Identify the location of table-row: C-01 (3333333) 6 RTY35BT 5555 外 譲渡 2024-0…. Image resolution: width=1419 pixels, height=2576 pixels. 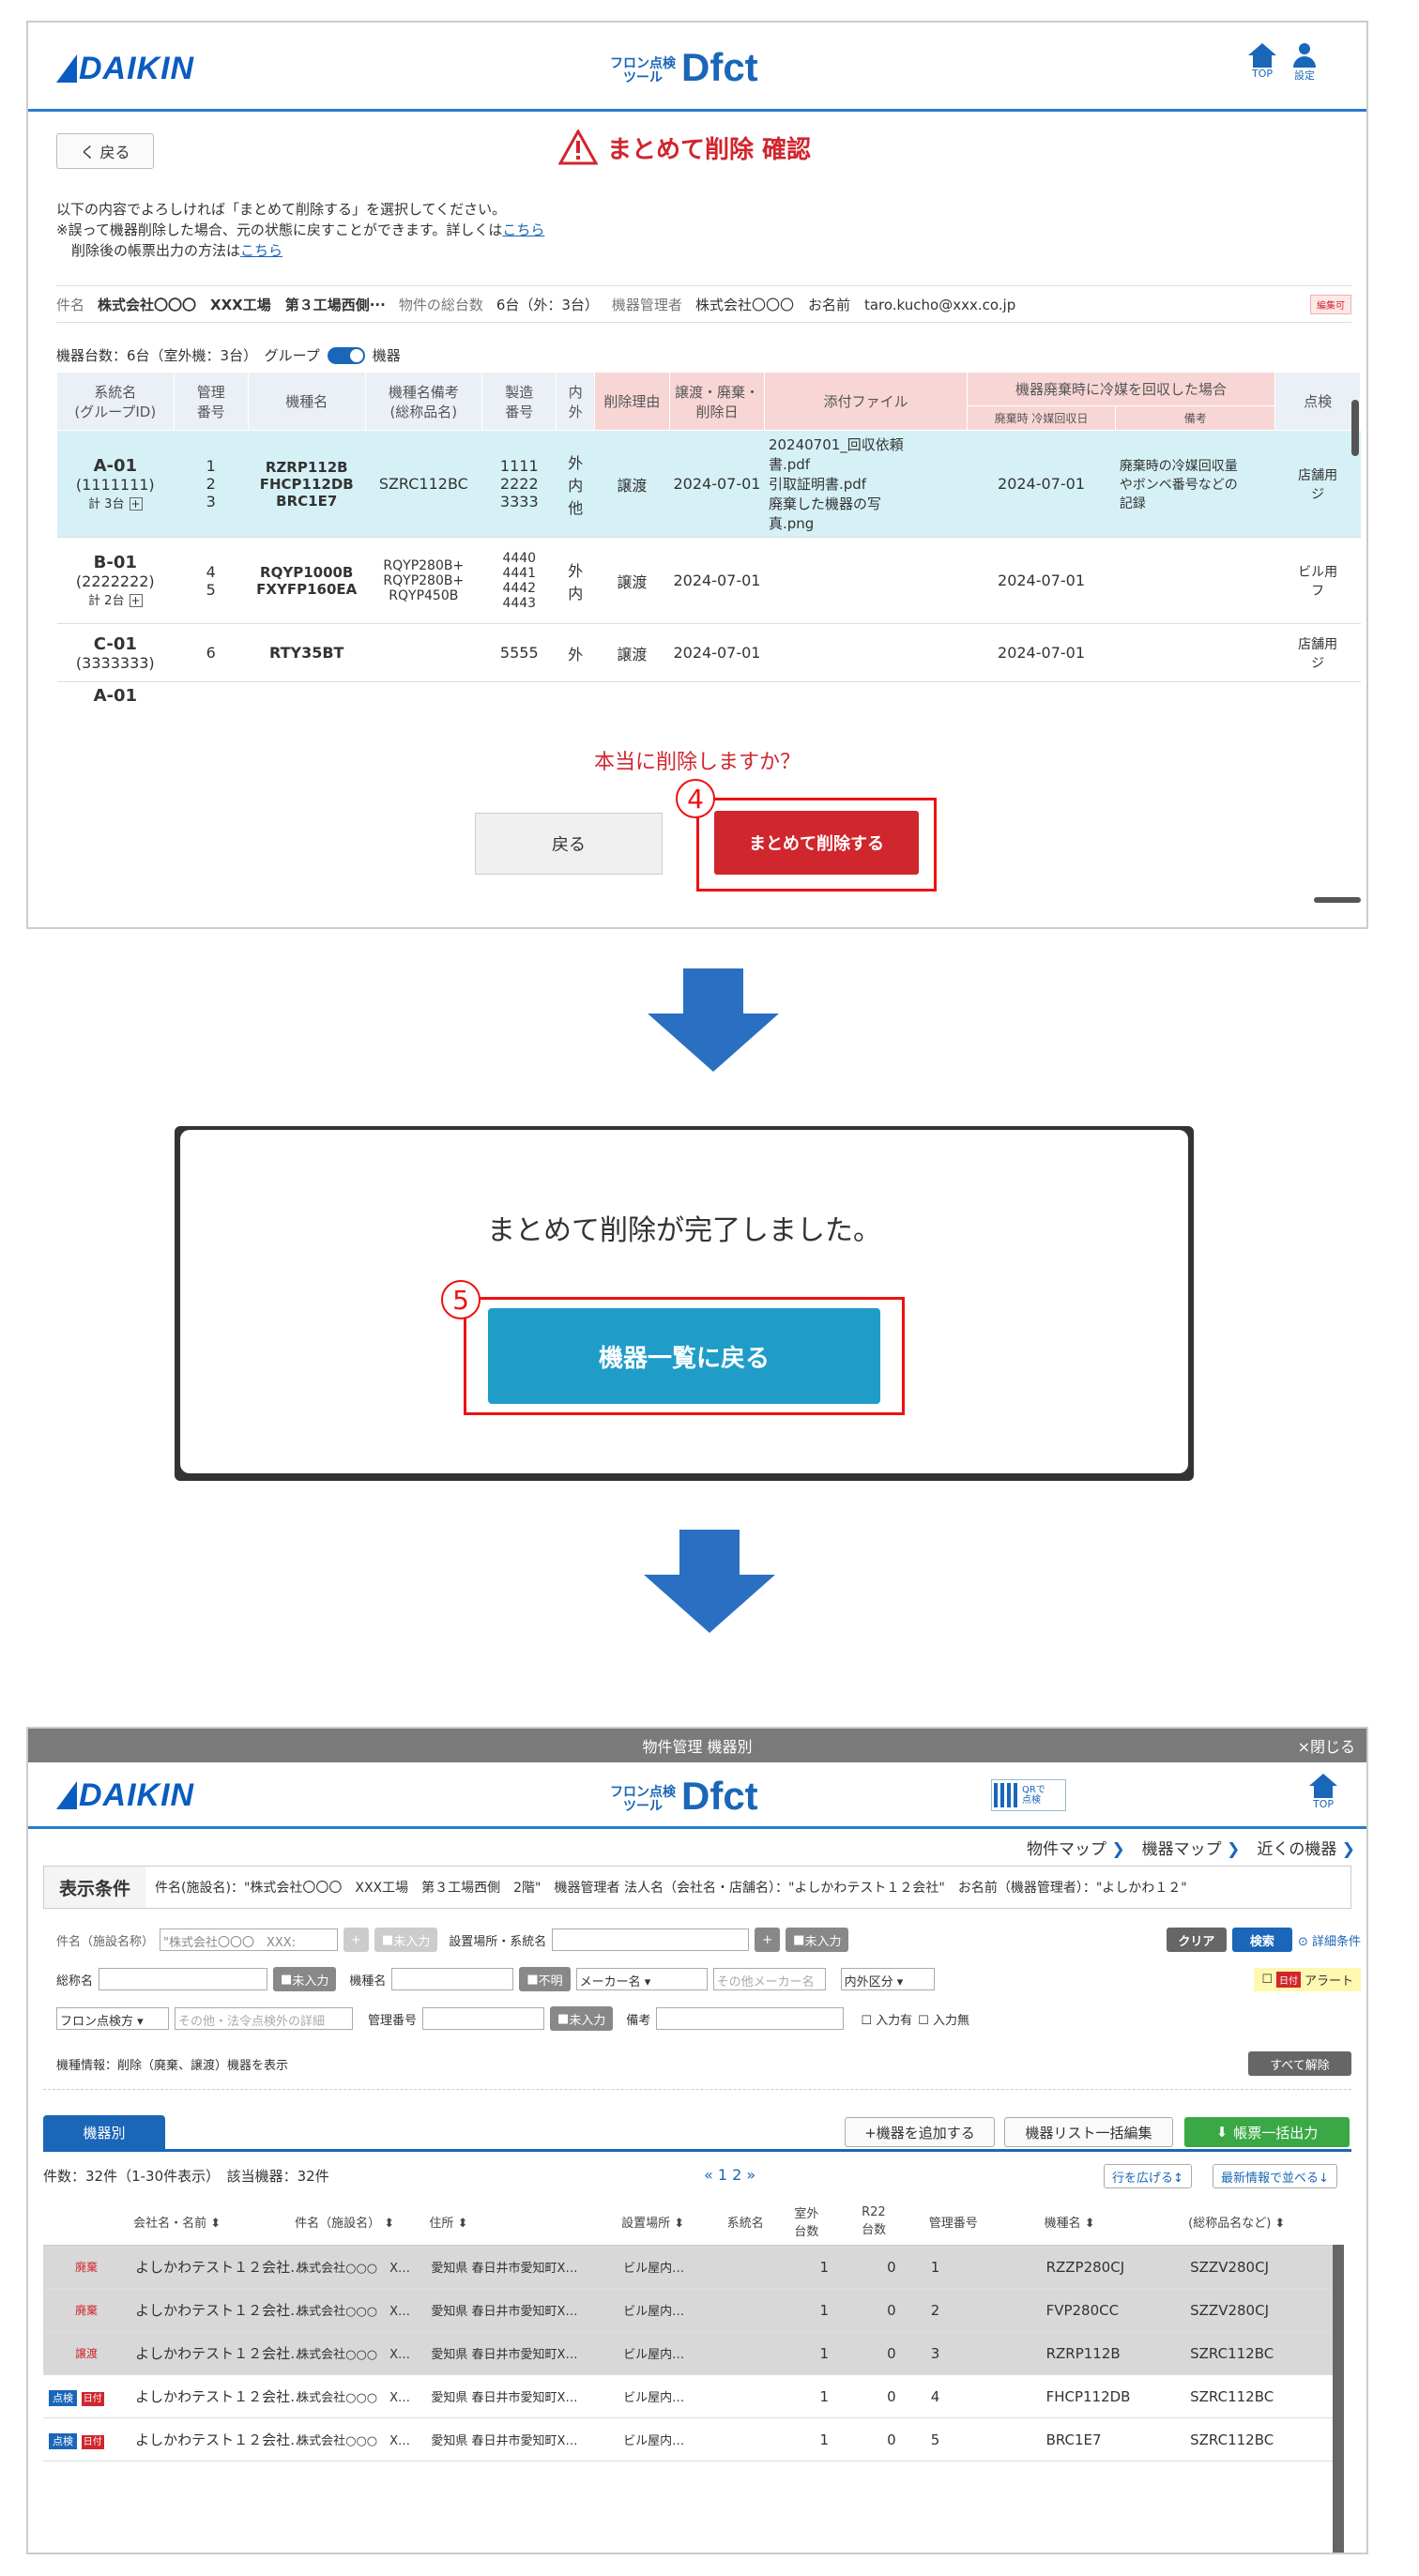
(708, 652).